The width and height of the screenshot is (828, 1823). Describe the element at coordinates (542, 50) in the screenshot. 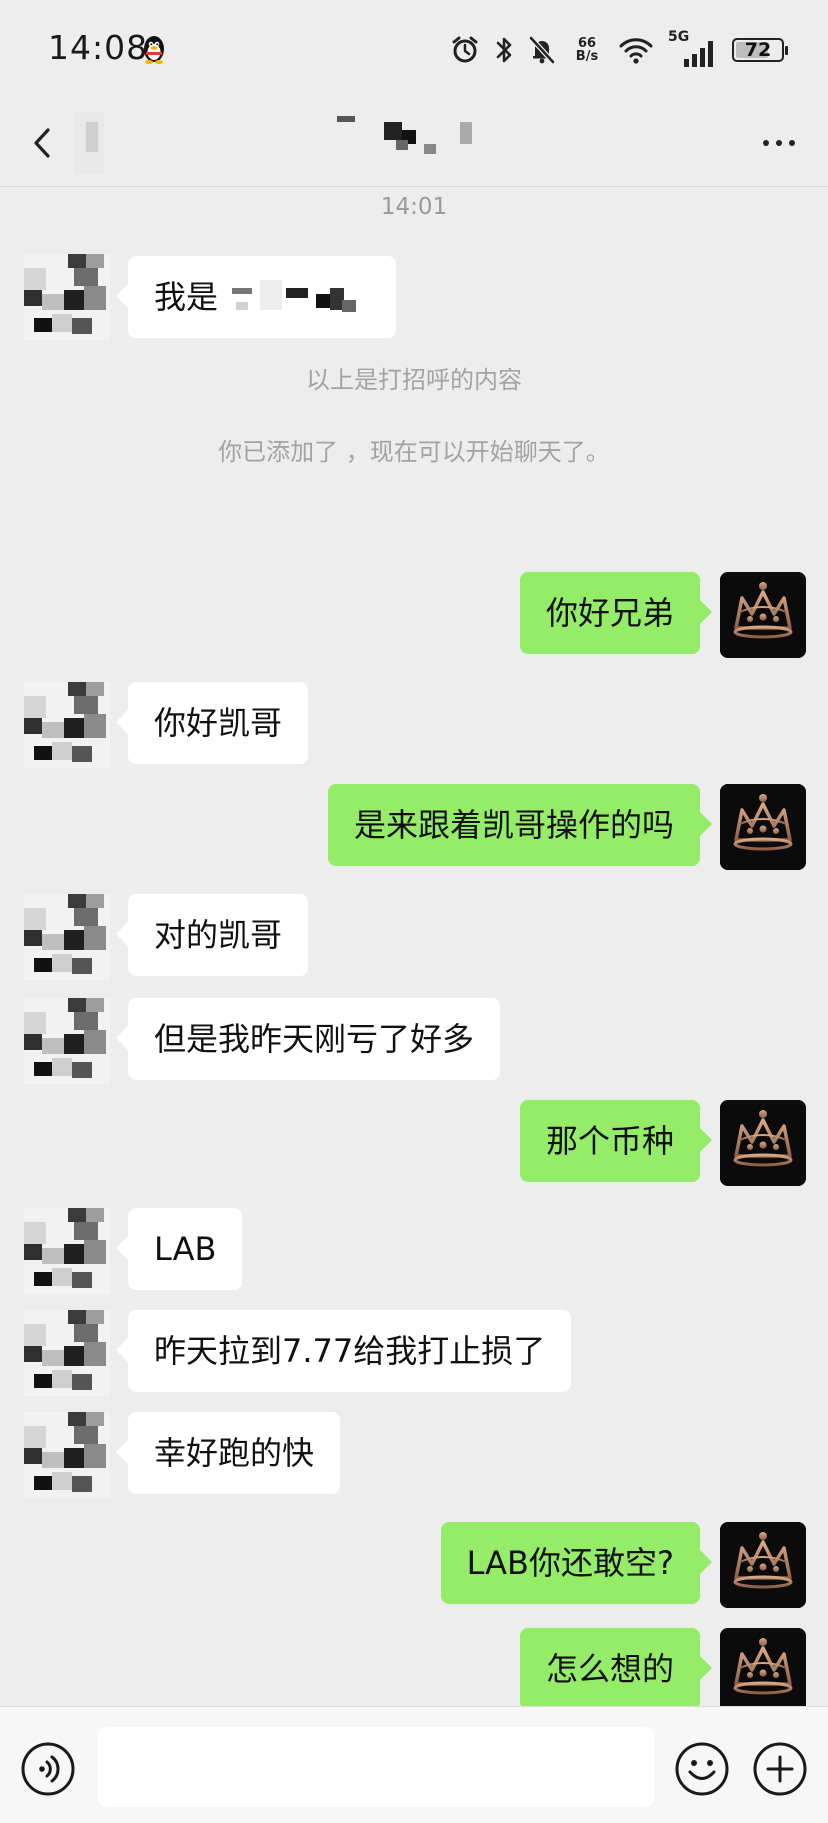

I see `mute-bell-icon` at that location.